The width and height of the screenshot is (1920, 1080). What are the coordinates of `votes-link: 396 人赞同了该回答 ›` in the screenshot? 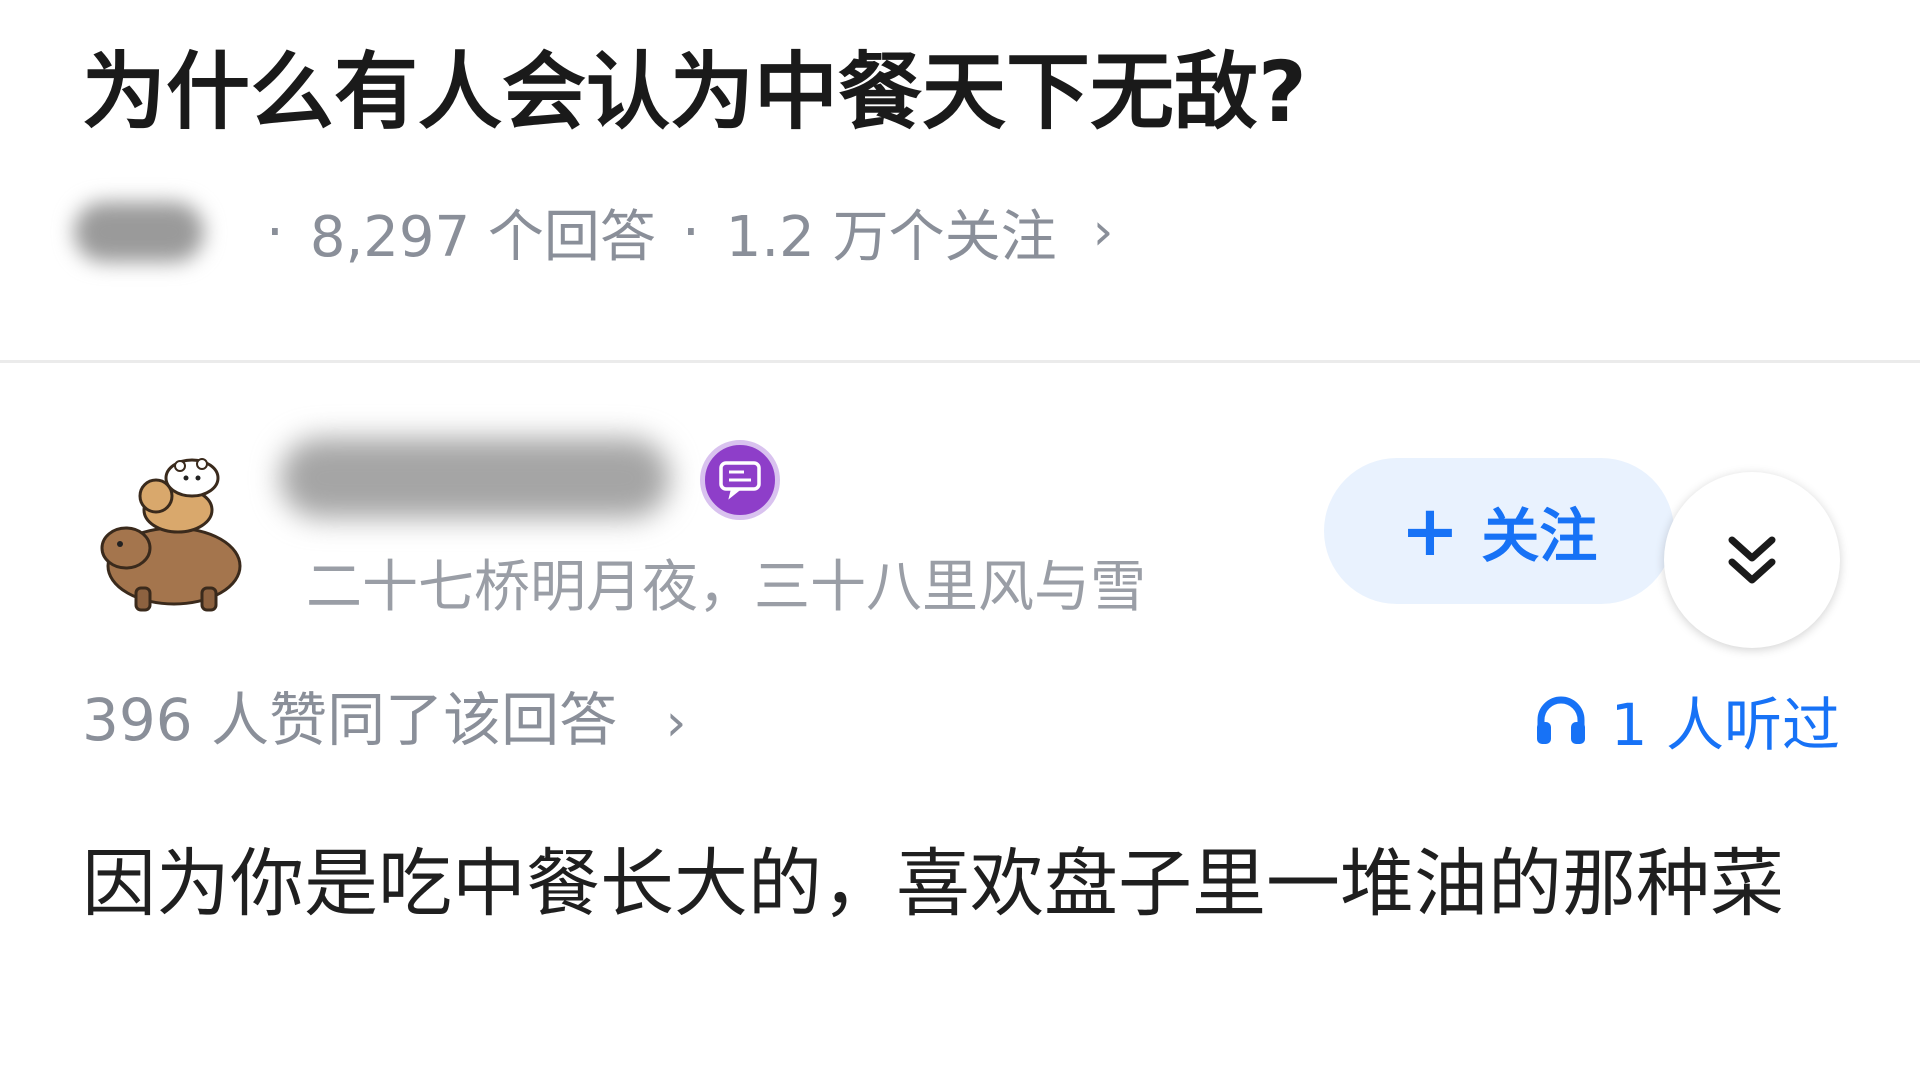 It's located at (384, 721).